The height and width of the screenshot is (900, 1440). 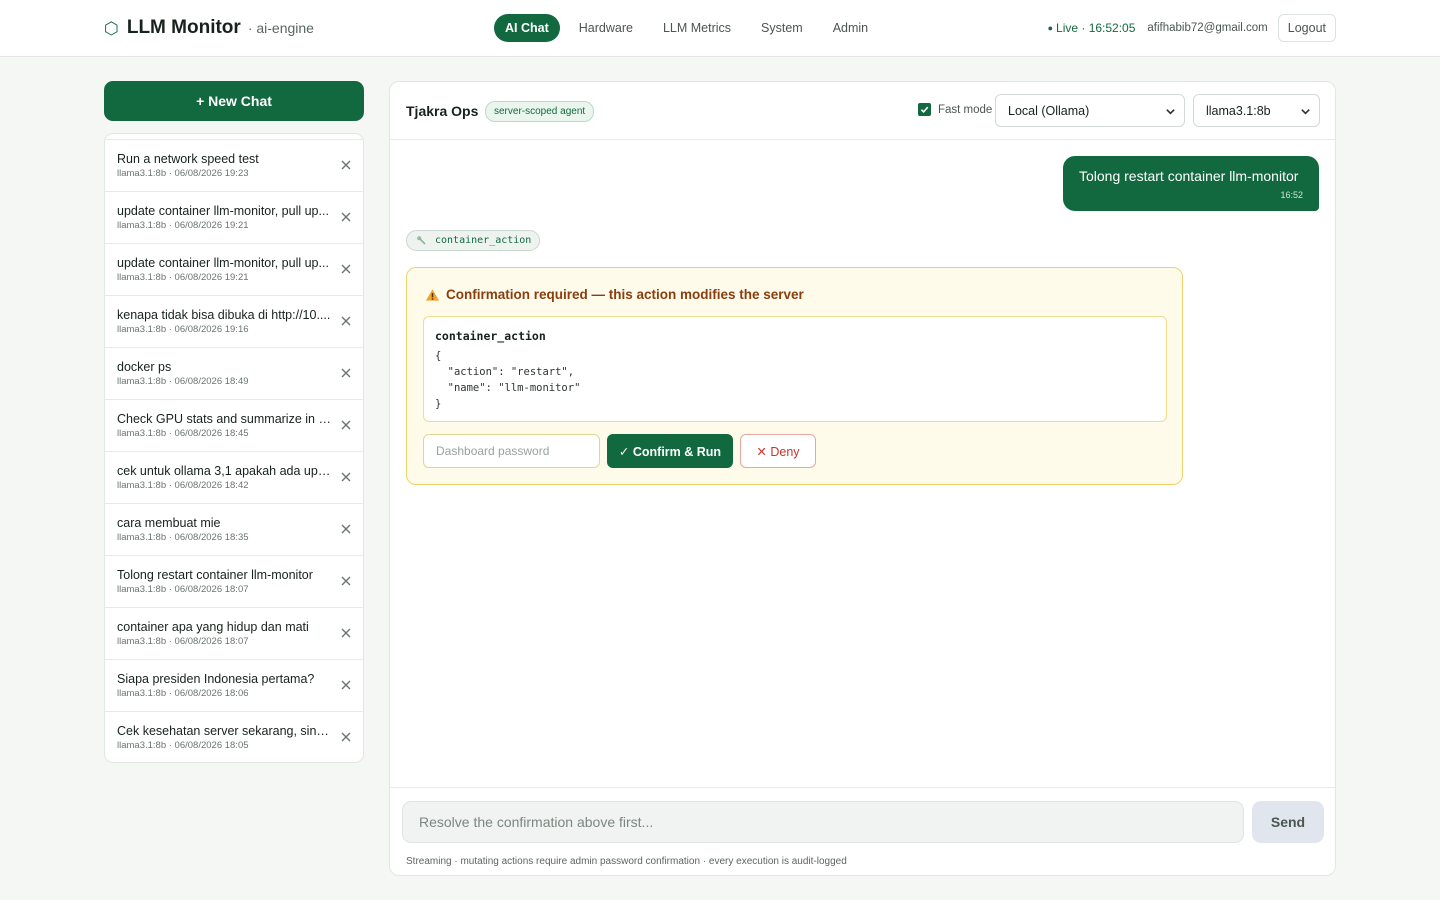 What do you see at coordinates (215, 575) in the screenshot?
I see `chat-history-title: Tolong restart container llm-monitor` at bounding box center [215, 575].